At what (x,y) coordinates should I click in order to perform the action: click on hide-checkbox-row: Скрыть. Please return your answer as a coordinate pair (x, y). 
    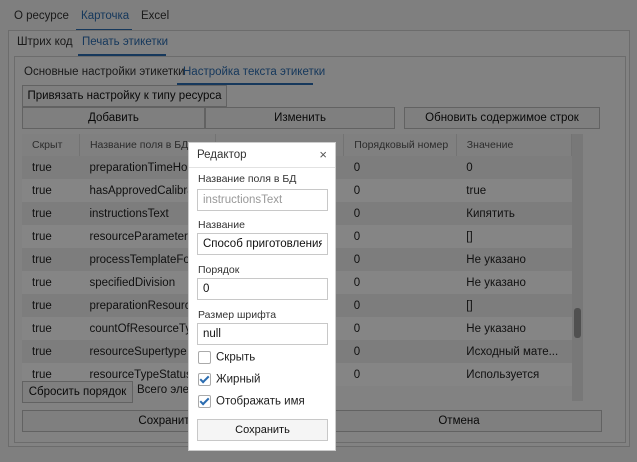
    Looking at the image, I should click on (226, 358).